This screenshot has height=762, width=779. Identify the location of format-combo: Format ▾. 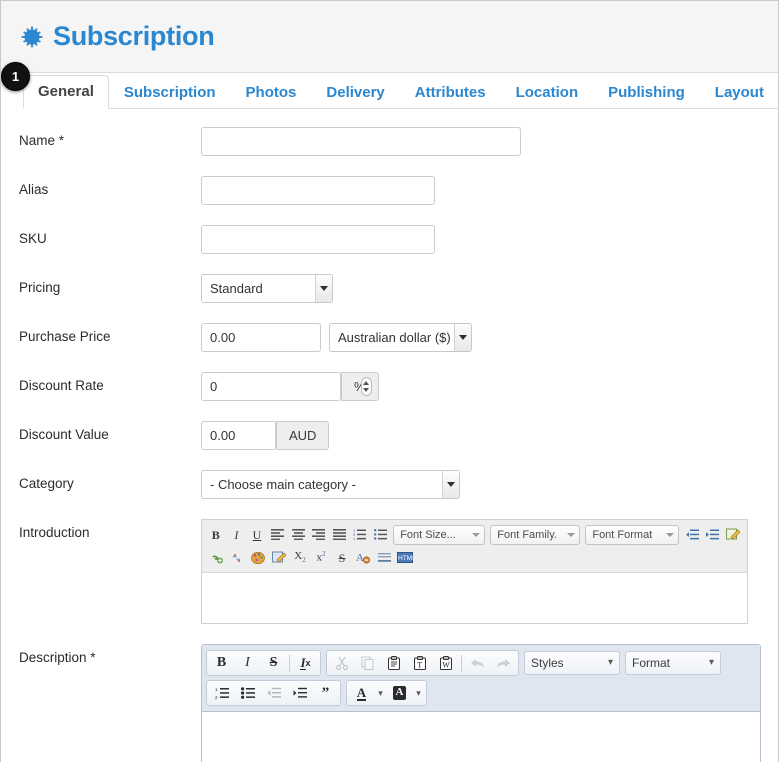
(673, 663).